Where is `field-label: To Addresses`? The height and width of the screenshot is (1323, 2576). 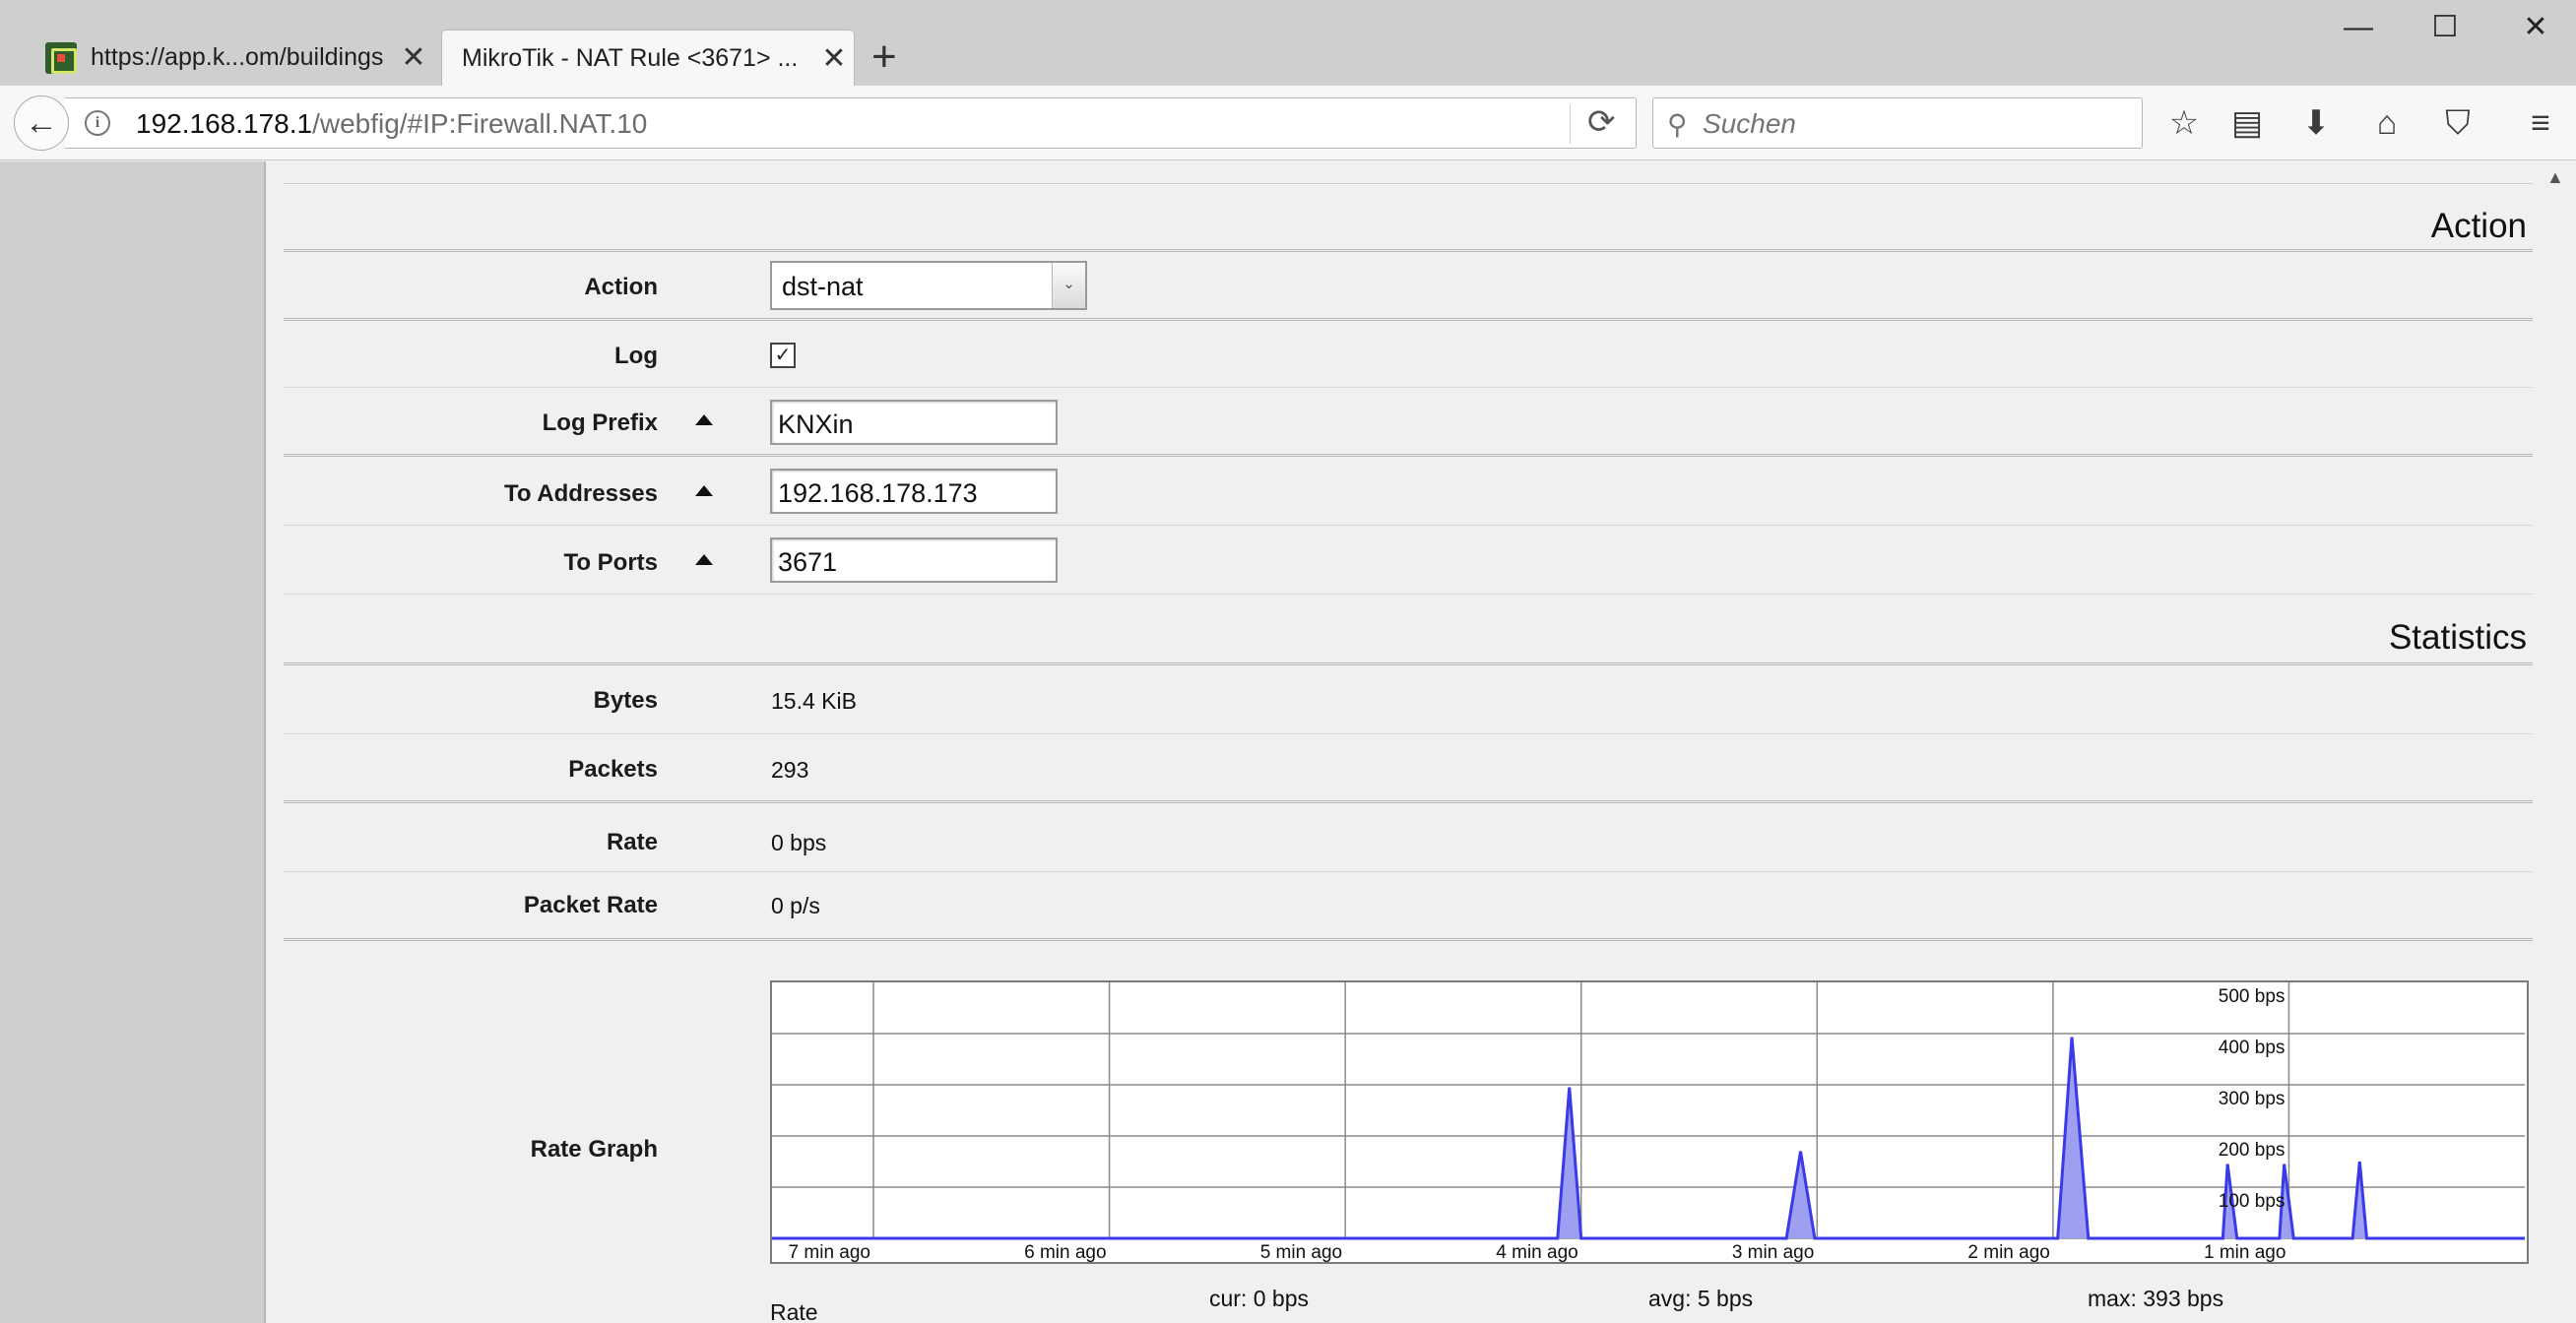
field-label: To Addresses is located at coordinates (580, 493).